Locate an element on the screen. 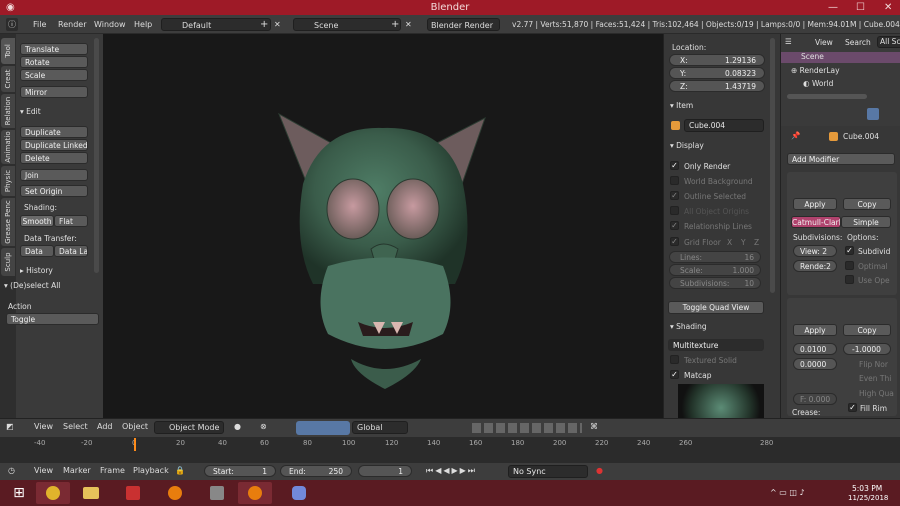 This screenshot has width=900, height=506. grid-axis-z: Z is located at coordinates (756, 242).